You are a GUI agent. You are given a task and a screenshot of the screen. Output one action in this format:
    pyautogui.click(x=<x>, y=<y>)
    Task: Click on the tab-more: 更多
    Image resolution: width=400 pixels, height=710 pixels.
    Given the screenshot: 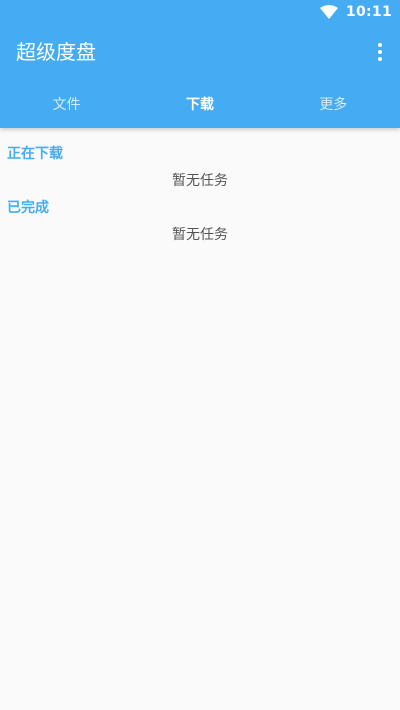 What is the action you would take?
    pyautogui.click(x=333, y=104)
    